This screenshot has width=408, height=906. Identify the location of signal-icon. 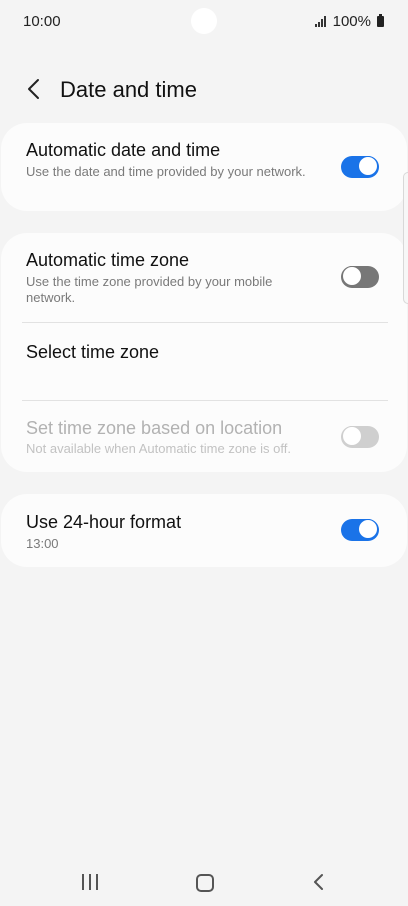
(320, 21).